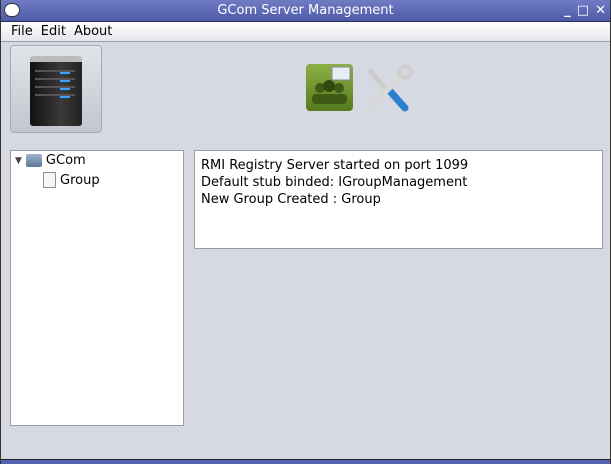  I want to click on menu-edit: Edit, so click(53, 31).